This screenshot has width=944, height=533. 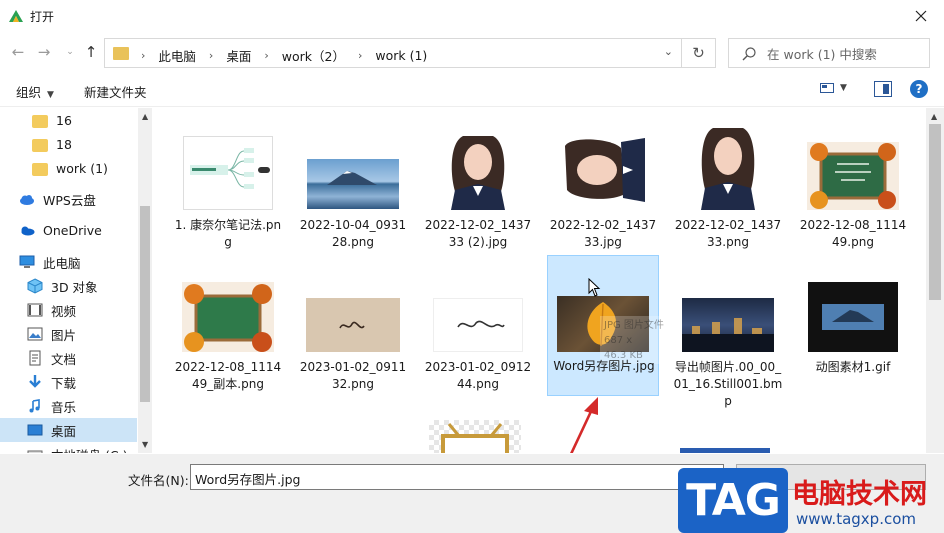 I want to click on search-box, so click(x=829, y=53).